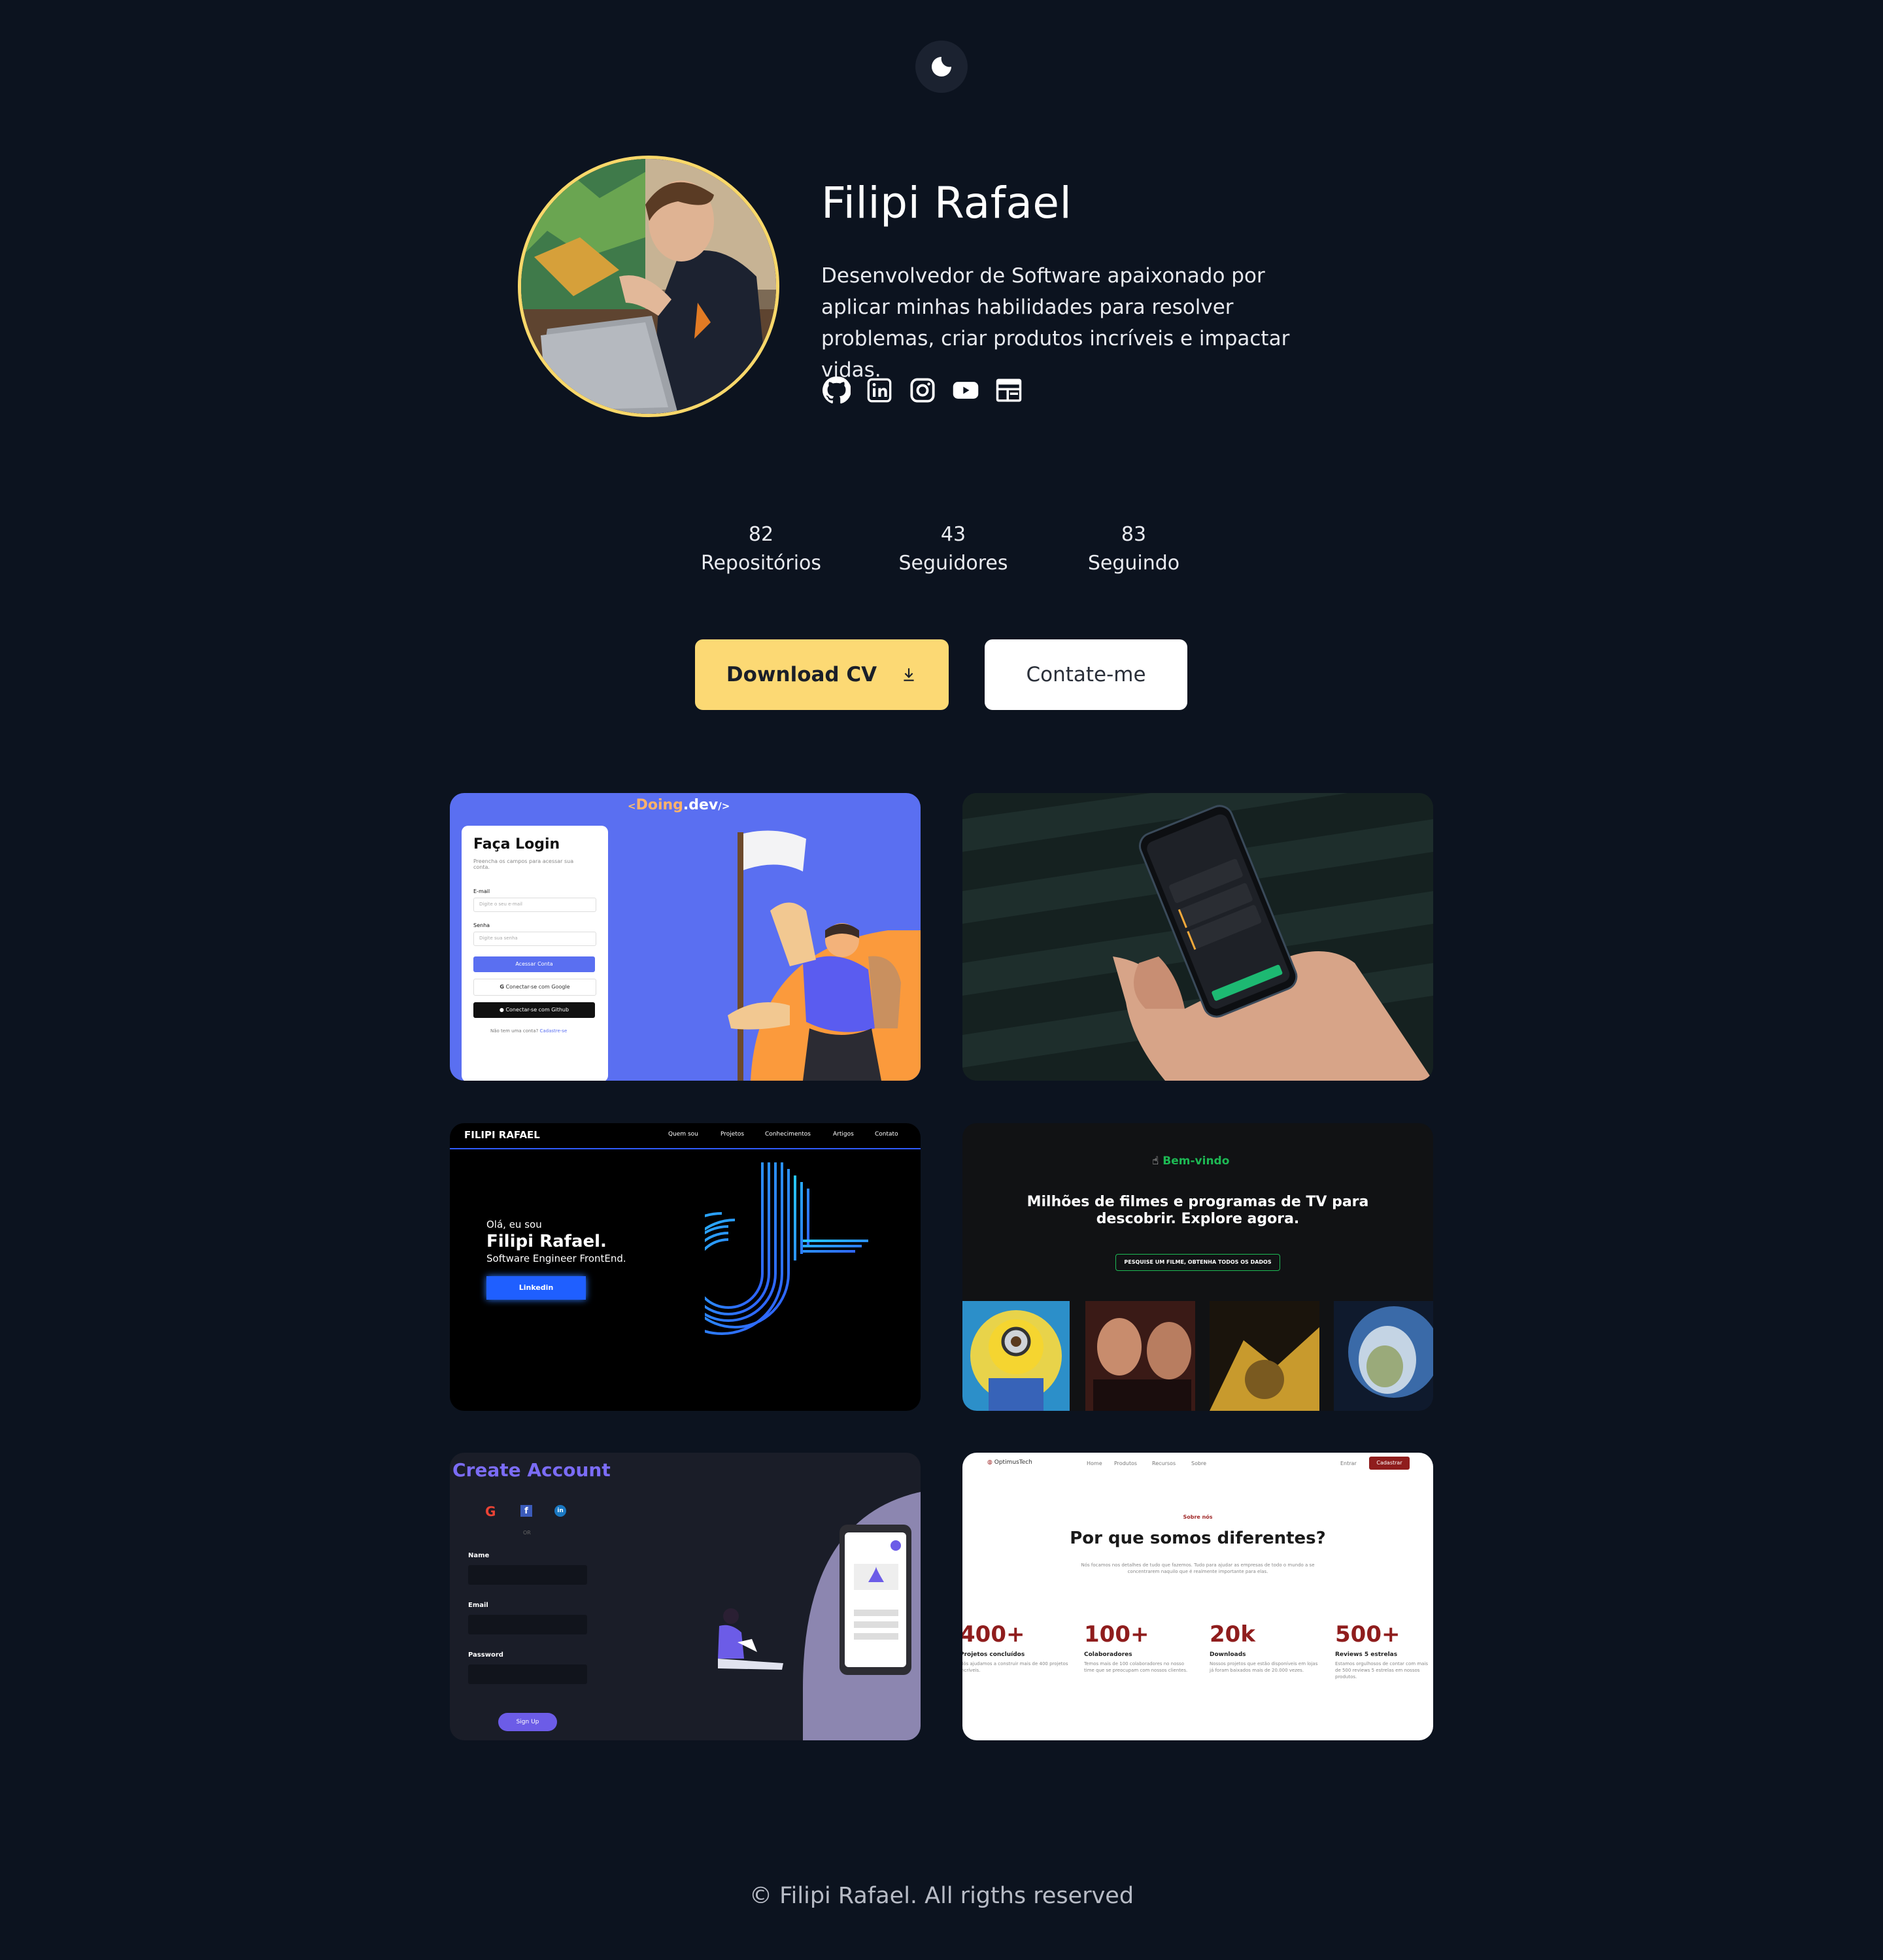 This screenshot has width=1883, height=1960. Describe the element at coordinates (1009, 1462) in the screenshot. I see `optimus-logo: ◍ OptimusTech` at that location.